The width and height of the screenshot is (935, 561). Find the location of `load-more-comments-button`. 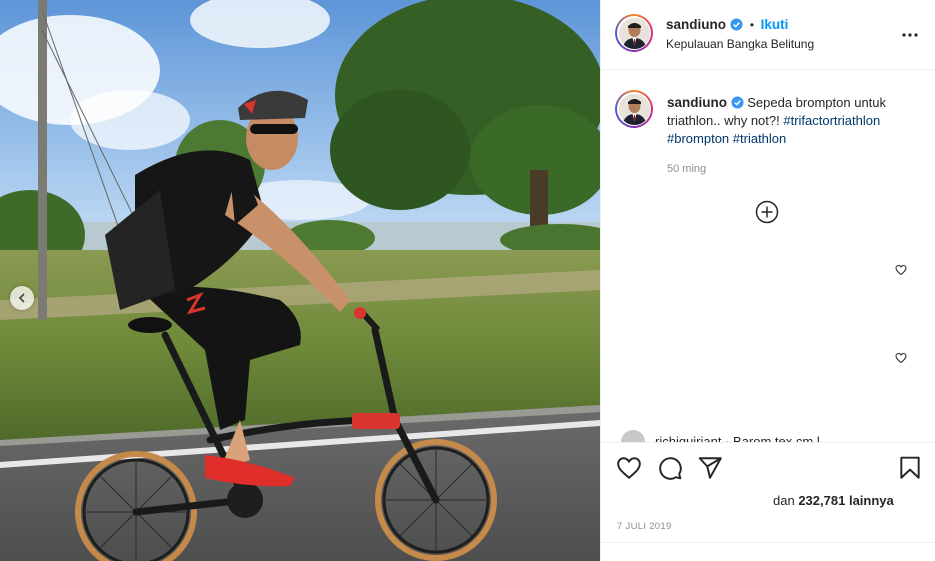

load-more-comments-button is located at coordinates (767, 212).